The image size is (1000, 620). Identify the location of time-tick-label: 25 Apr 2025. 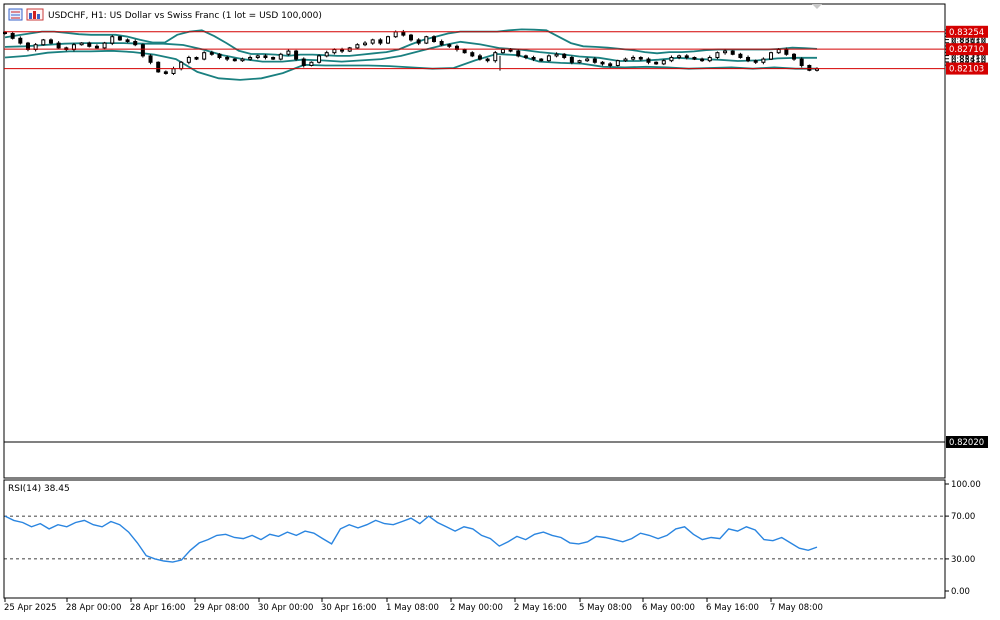
(30, 608).